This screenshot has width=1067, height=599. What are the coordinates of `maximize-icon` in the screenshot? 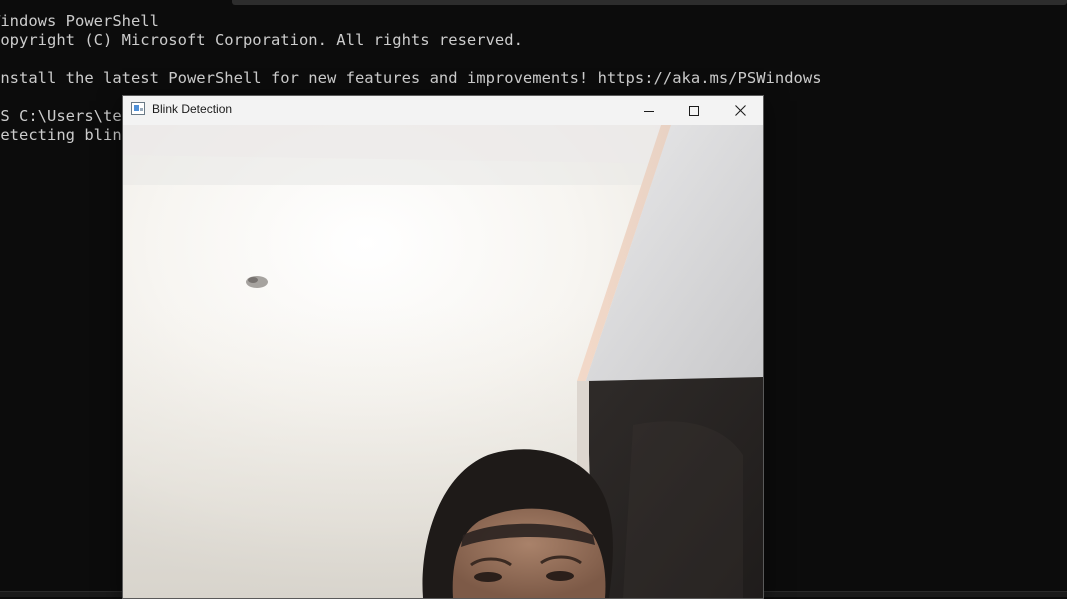 It's located at (694, 110).